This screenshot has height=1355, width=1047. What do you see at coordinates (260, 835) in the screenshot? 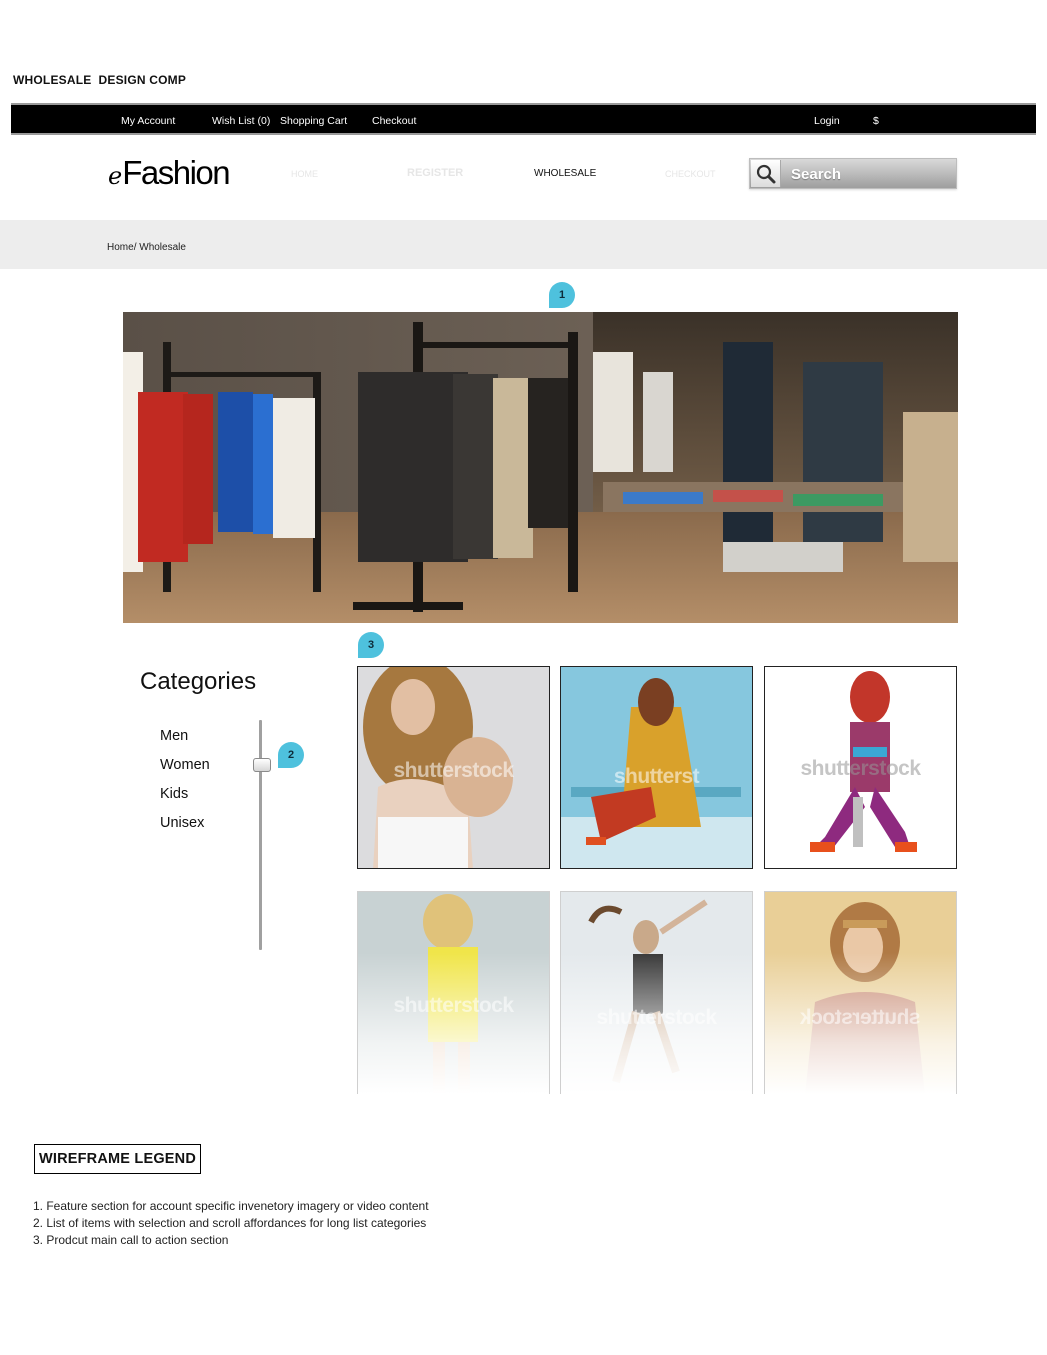
I see `category-scrollbar-track` at bounding box center [260, 835].